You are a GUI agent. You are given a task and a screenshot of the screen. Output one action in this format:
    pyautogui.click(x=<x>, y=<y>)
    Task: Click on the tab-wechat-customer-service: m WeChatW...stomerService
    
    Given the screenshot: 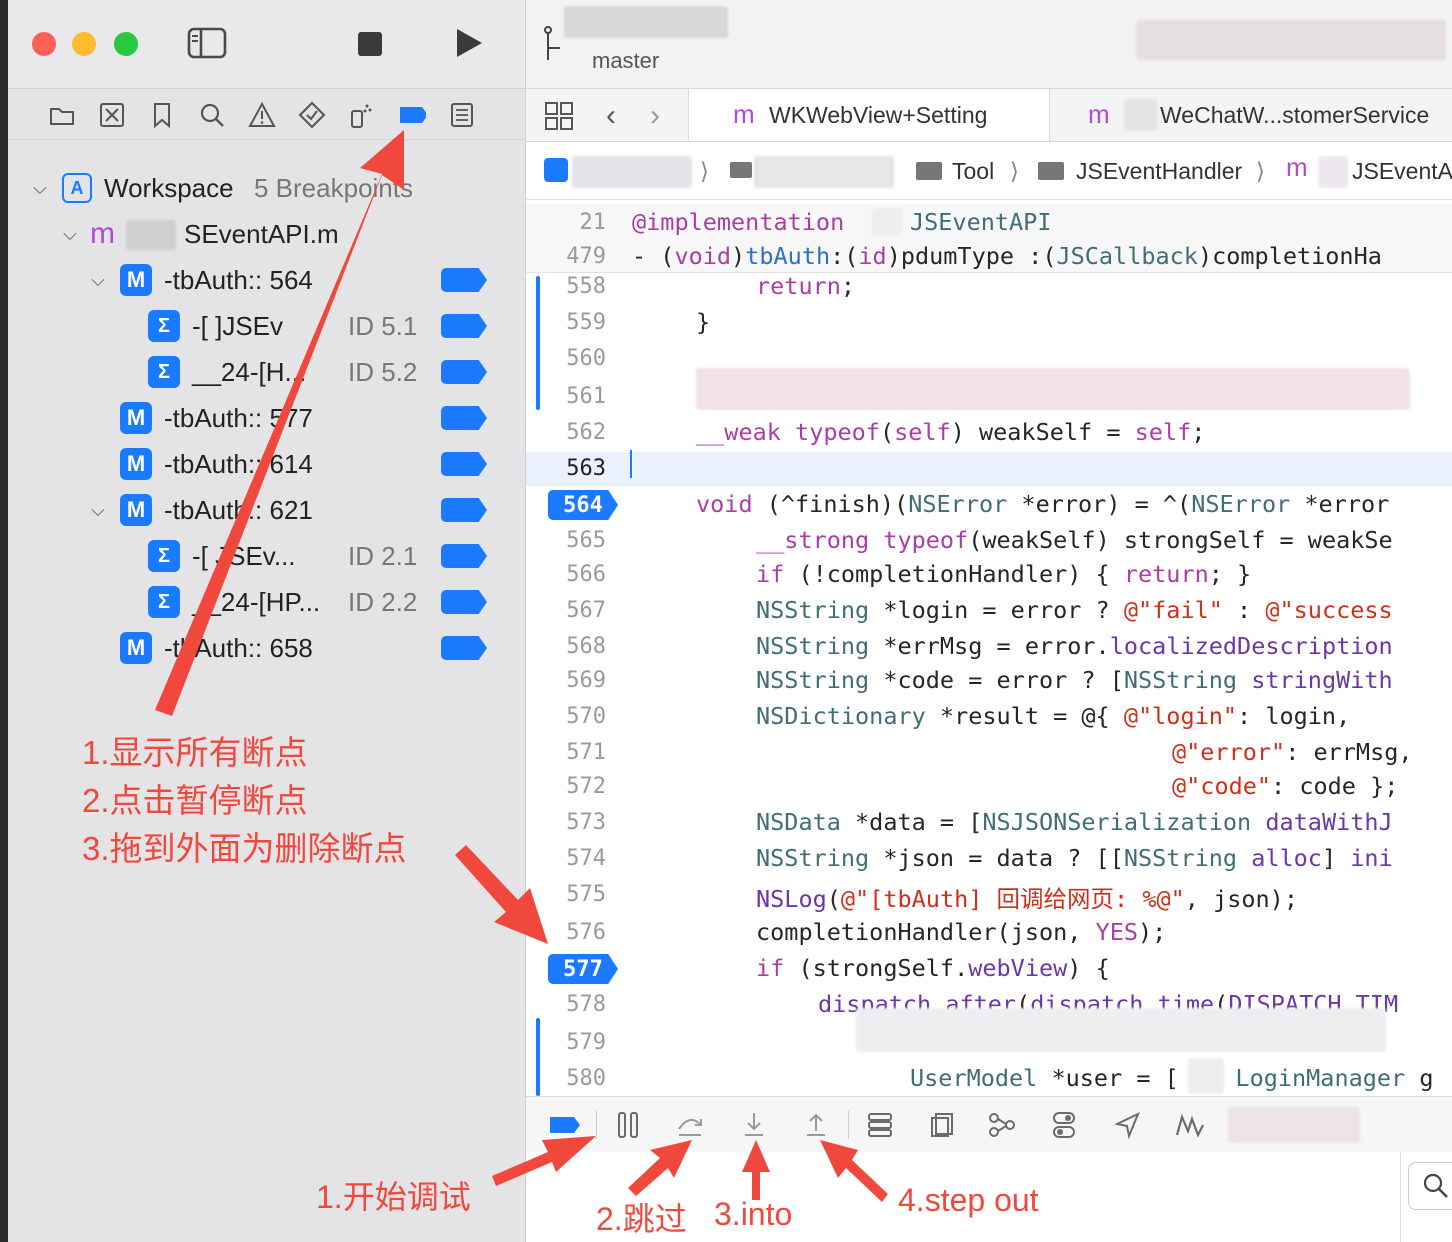 What is the action you would take?
    pyautogui.click(x=1250, y=115)
    